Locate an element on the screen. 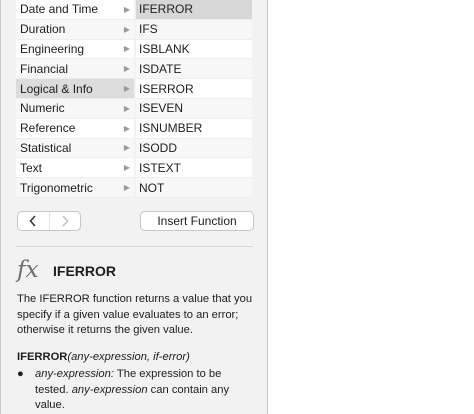  function-item-ifs: IFS is located at coordinates (194, 29).